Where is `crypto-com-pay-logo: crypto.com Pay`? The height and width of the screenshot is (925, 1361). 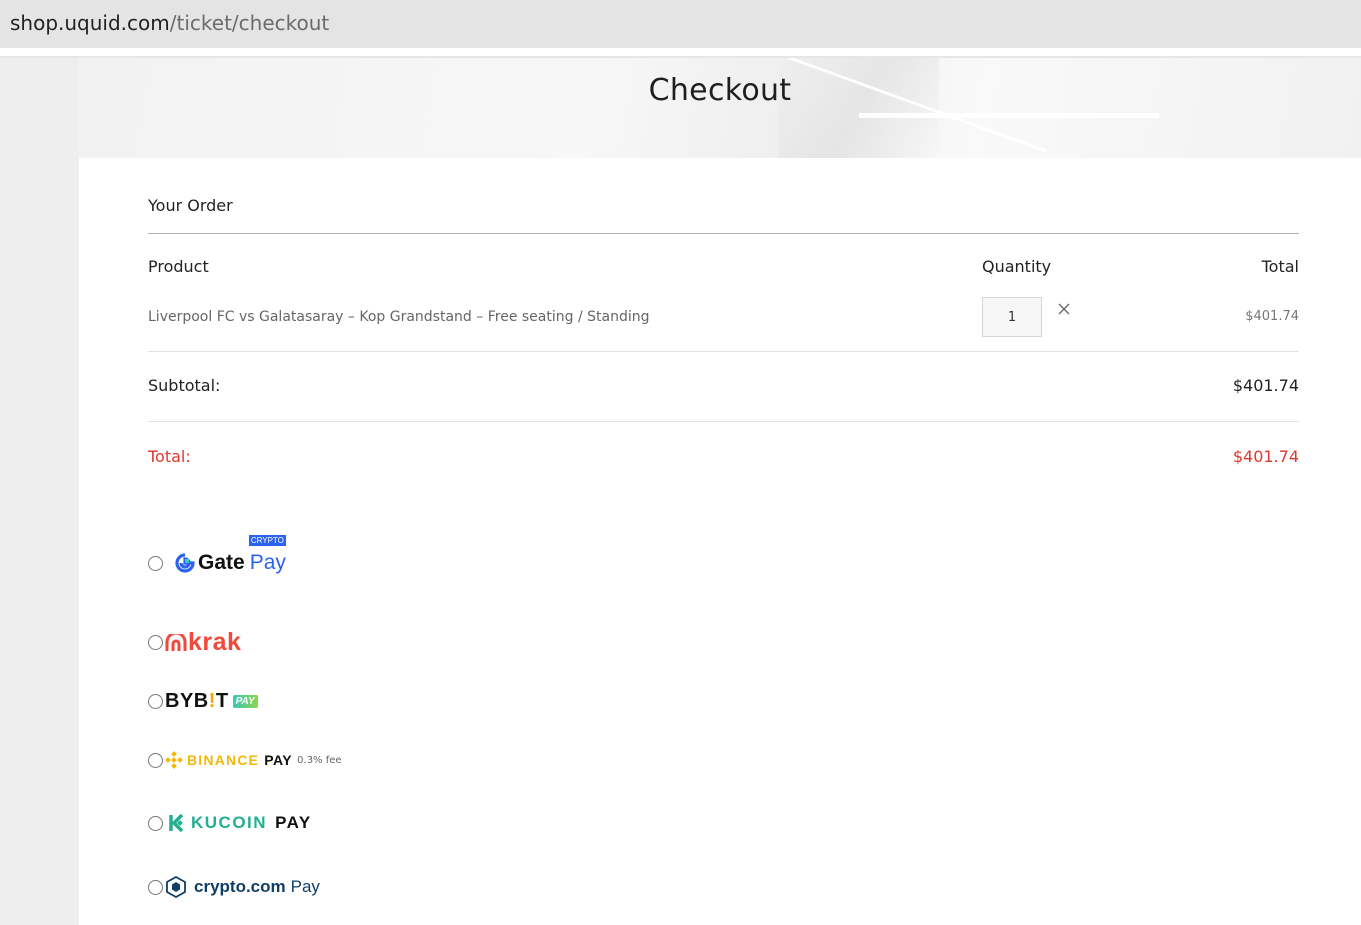
crypto-com-pay-logo: crypto.com Pay is located at coordinates (242, 887).